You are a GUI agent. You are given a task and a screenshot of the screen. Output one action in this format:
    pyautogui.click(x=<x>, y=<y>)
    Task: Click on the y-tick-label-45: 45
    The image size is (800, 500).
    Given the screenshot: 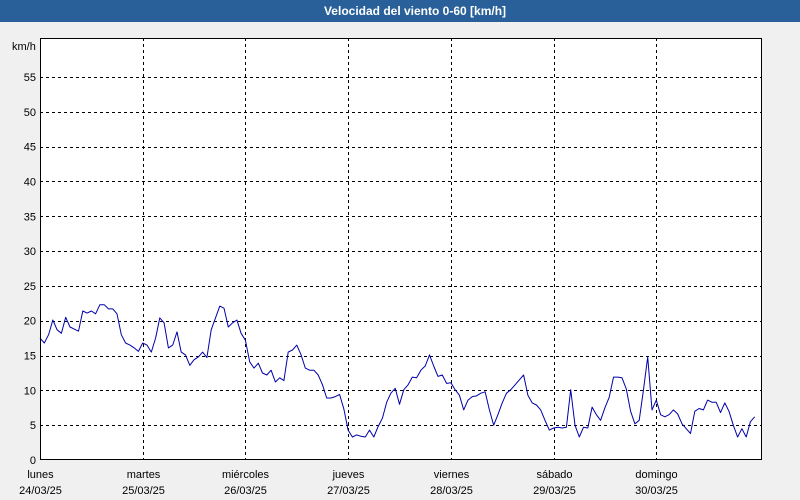 What is the action you would take?
    pyautogui.click(x=30, y=148)
    